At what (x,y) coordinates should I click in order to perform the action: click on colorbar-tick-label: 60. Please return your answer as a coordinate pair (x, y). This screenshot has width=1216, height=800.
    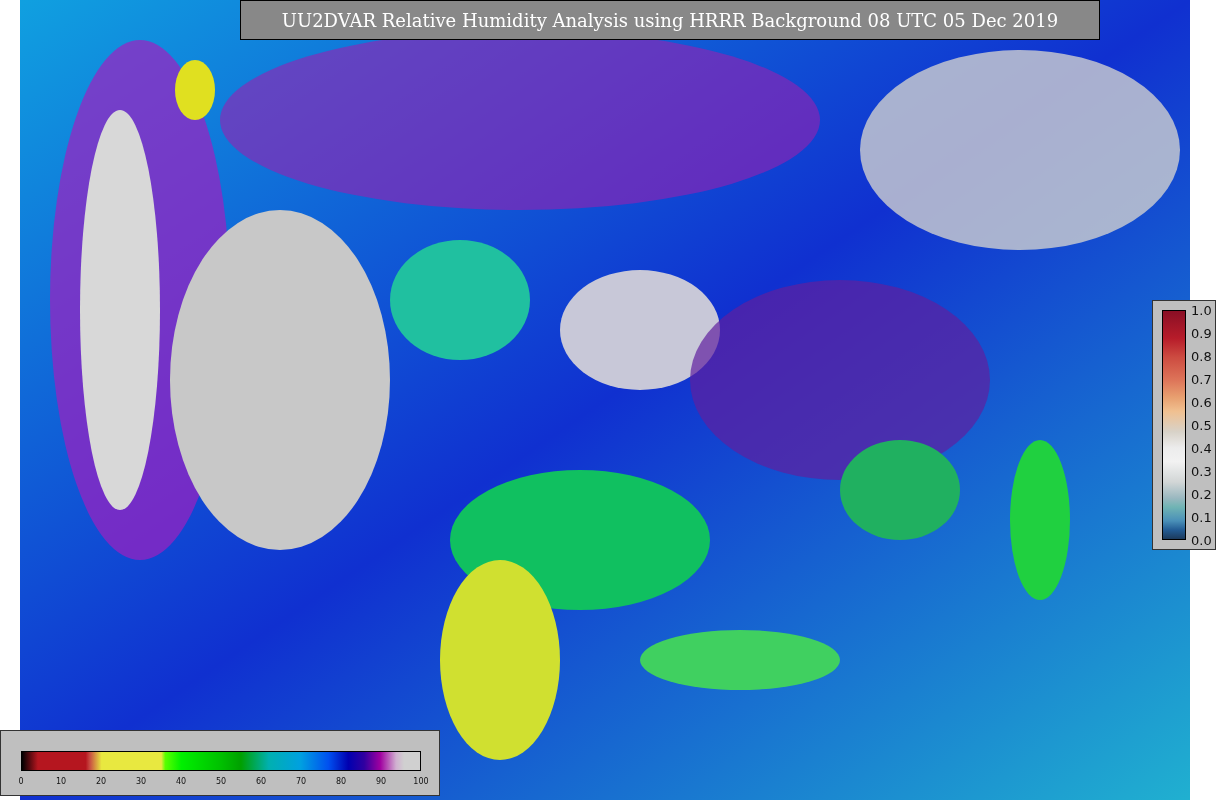
    Looking at the image, I should click on (261, 781).